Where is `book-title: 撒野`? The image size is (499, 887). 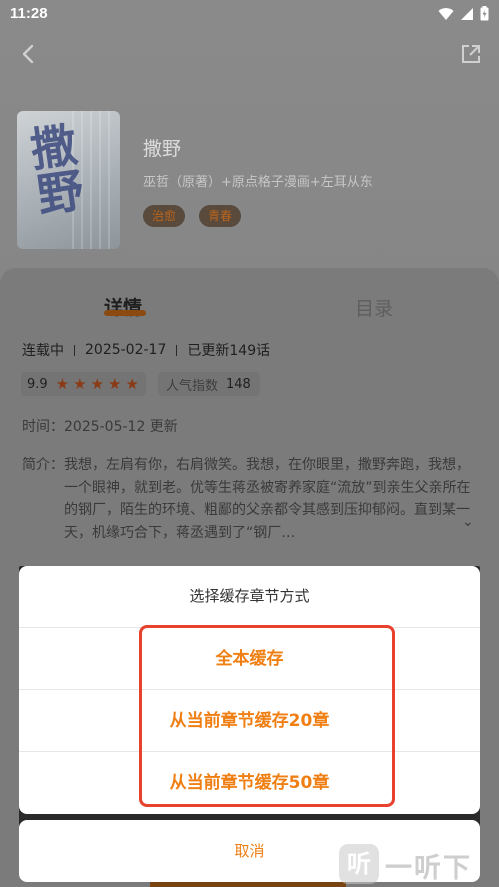
book-title: 撒野 is located at coordinates (162, 149).